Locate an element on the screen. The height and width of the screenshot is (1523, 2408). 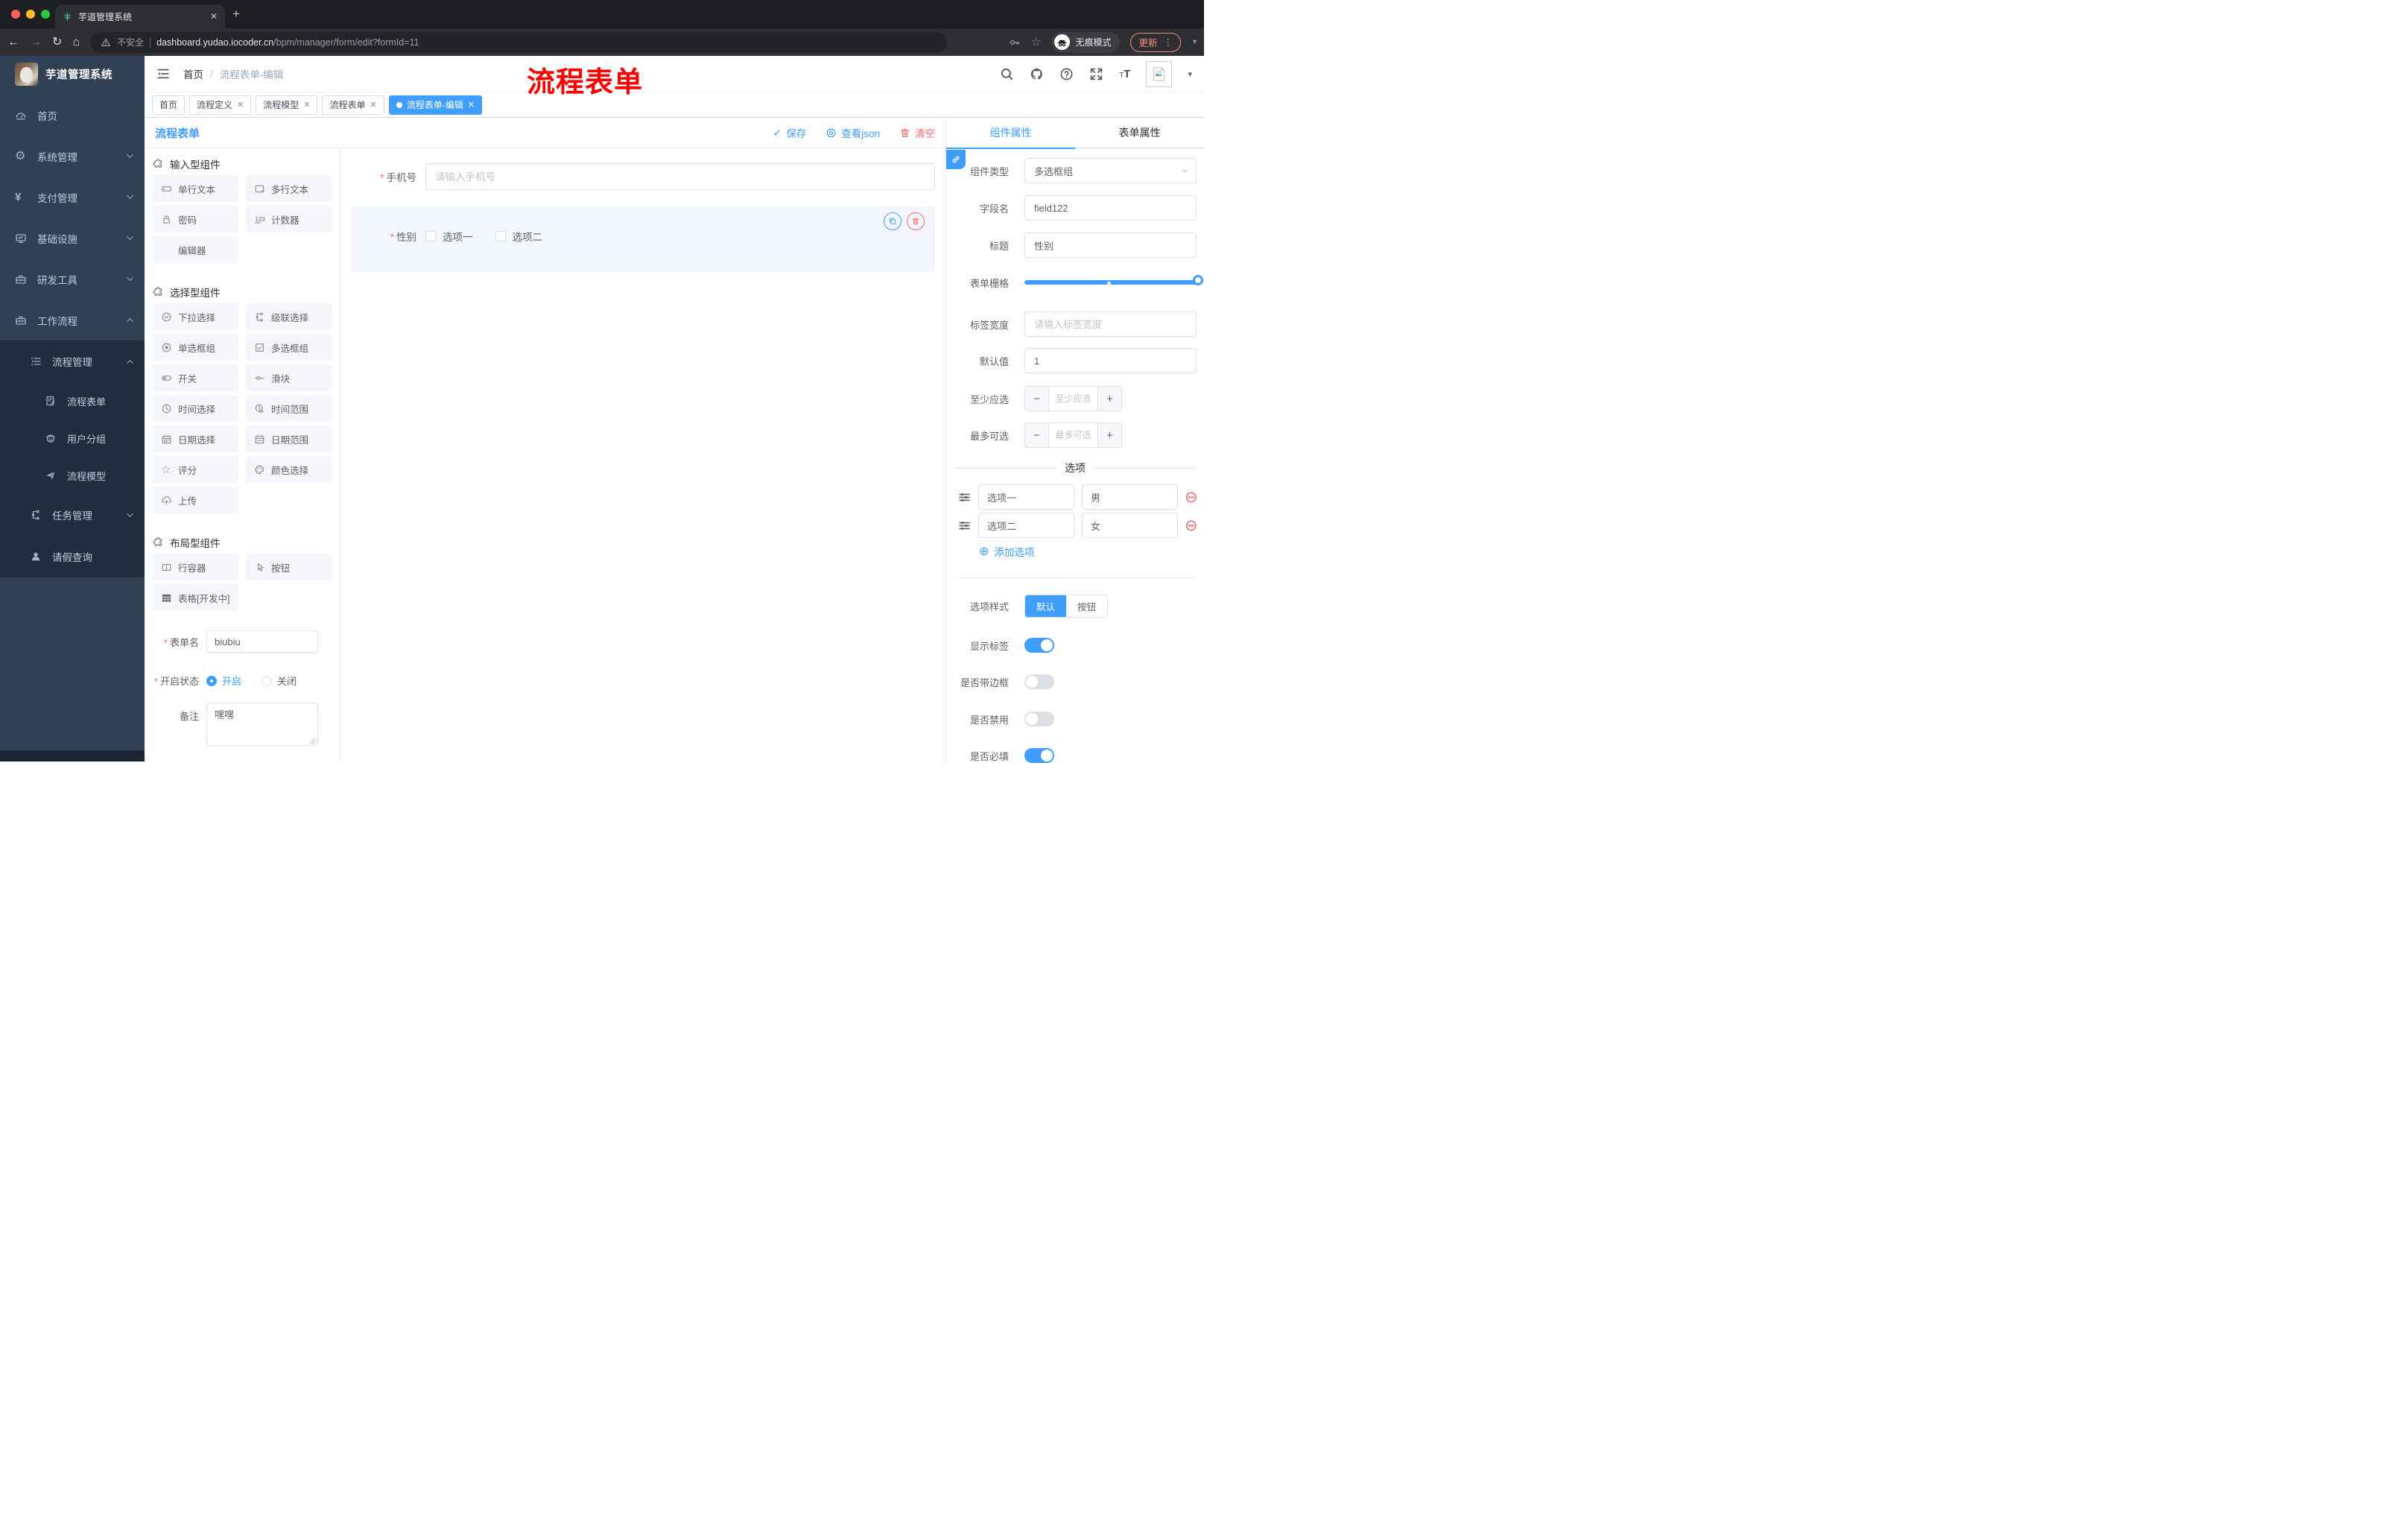
window-caret-icon: ▾ is located at coordinates (1195, 42).